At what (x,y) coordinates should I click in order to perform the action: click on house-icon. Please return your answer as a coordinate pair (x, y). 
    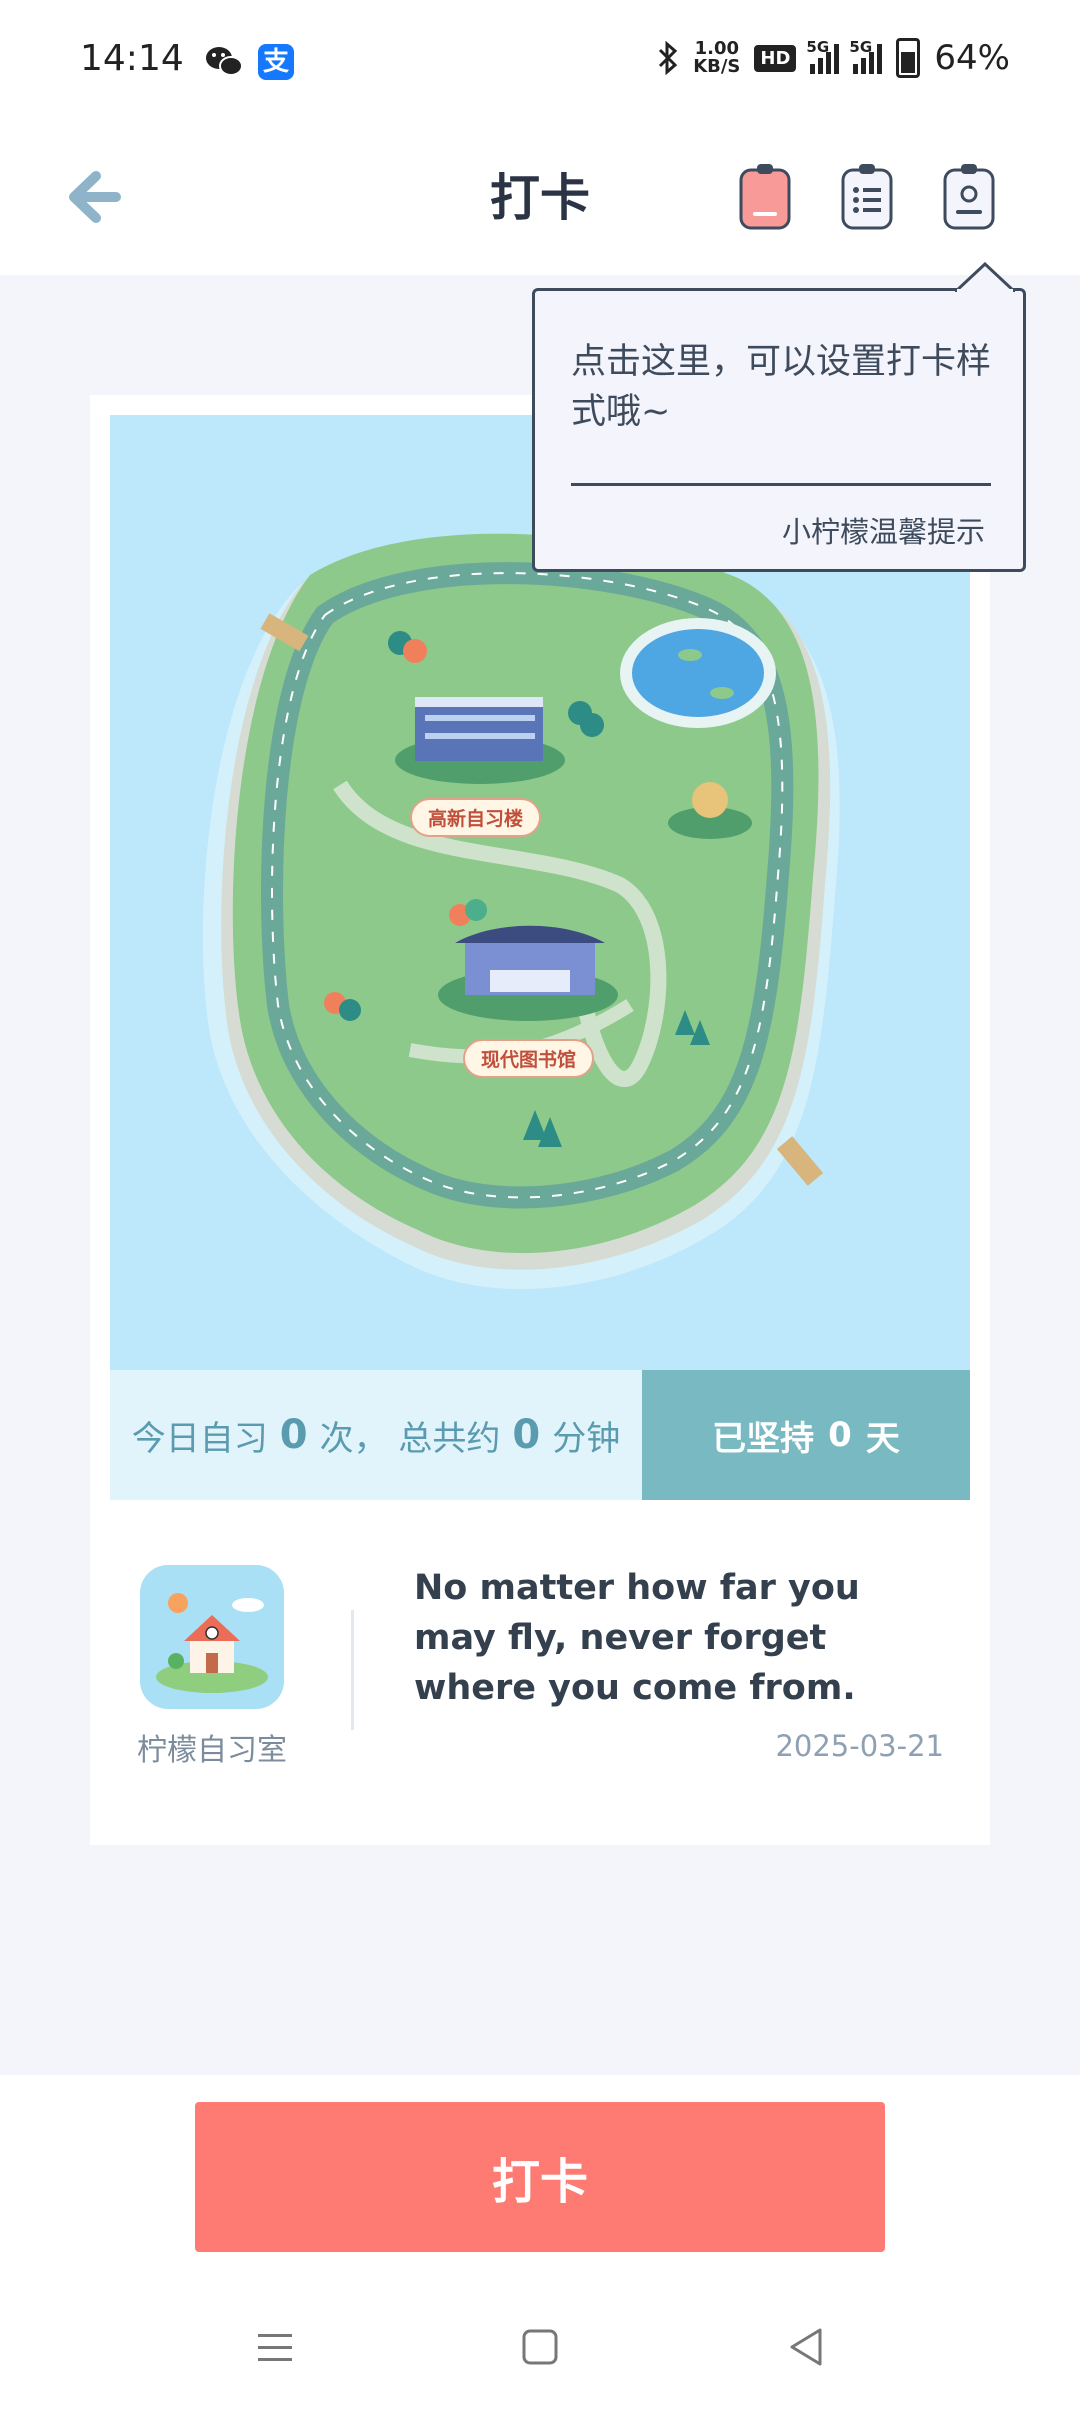
    Looking at the image, I should click on (212, 1643).